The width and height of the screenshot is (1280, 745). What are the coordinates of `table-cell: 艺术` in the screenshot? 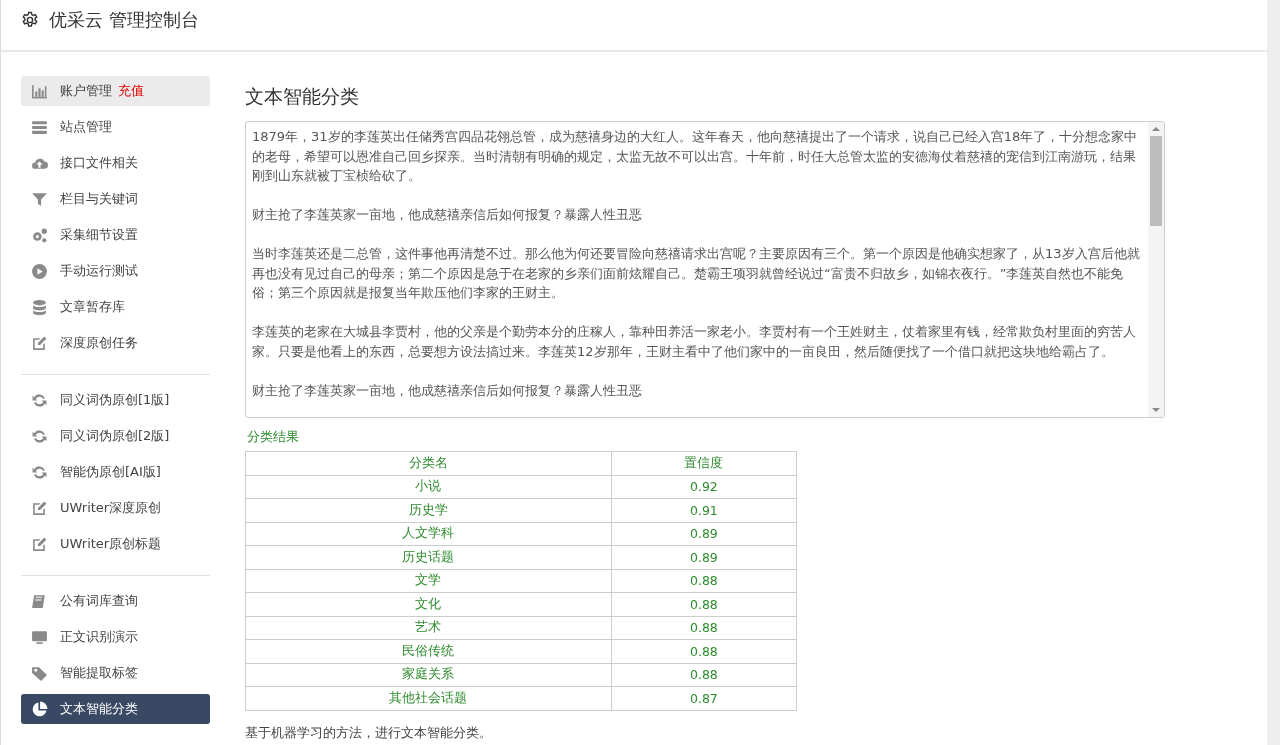 It's located at (428, 628).